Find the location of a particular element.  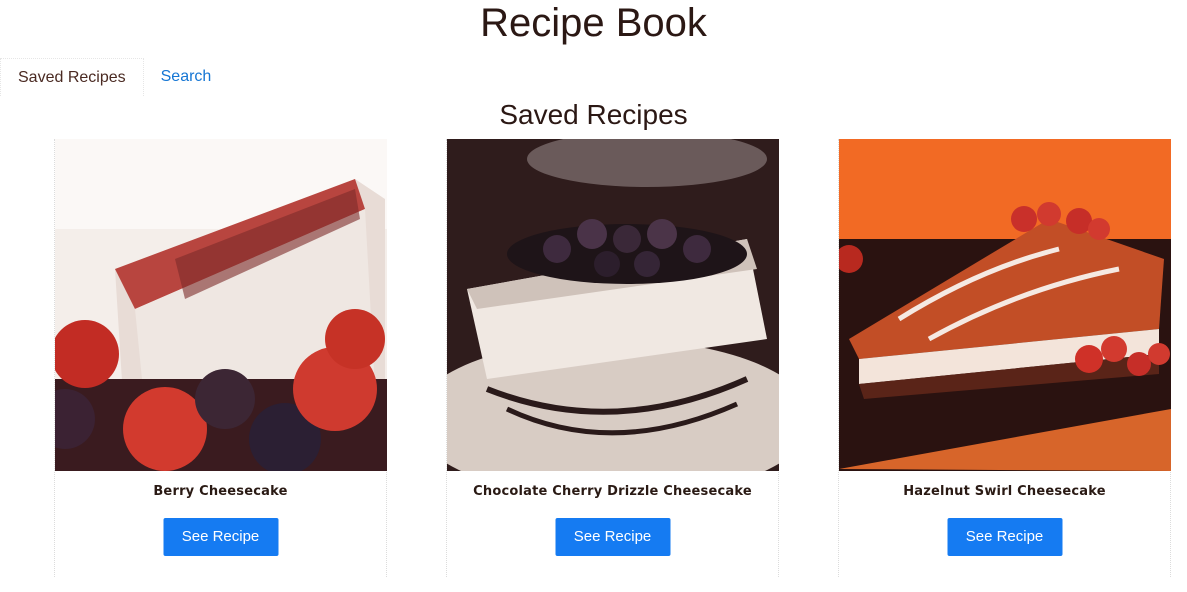

section-title: Saved Recipes is located at coordinates (593, 114).